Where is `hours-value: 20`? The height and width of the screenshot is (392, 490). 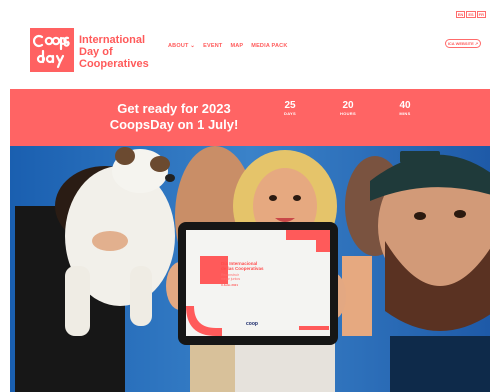
hours-value: 20 is located at coordinates (348, 105).